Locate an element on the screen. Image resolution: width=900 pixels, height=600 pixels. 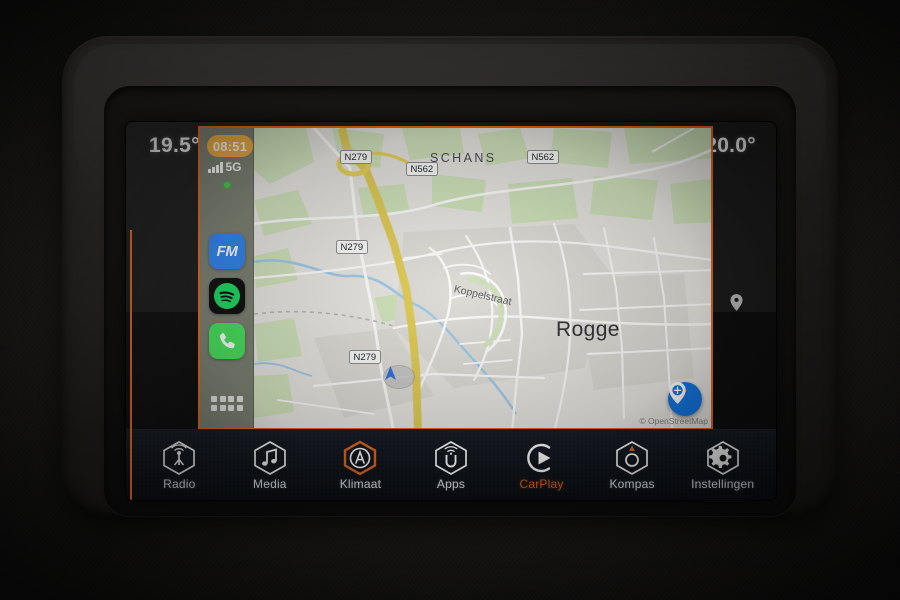
nav-label: Radio is located at coordinates (179, 483).